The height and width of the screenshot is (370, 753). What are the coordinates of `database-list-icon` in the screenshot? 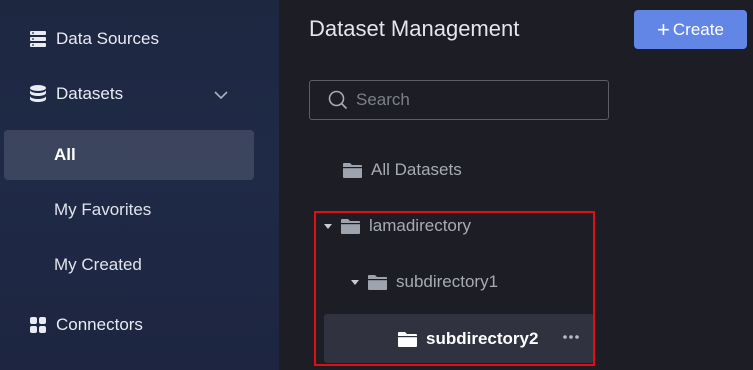 It's located at (38, 39).